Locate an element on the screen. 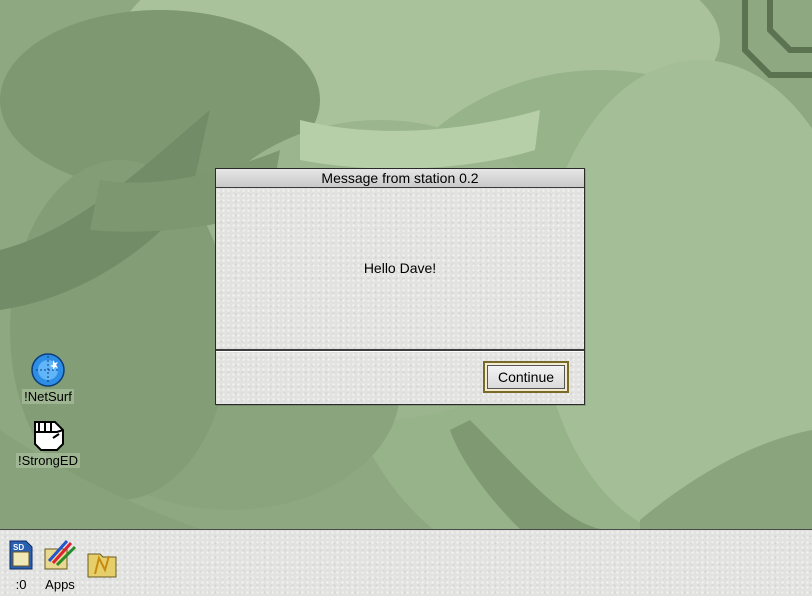 The height and width of the screenshot is (596, 812). svg-text: SD is located at coordinates (18, 547).